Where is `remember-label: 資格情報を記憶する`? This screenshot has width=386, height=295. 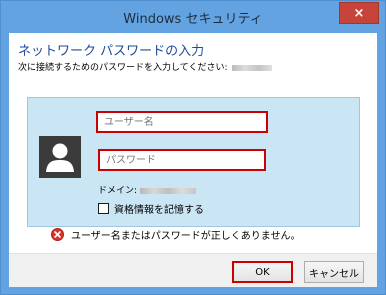
remember-label: 資格情報を記憶する is located at coordinates (159, 210).